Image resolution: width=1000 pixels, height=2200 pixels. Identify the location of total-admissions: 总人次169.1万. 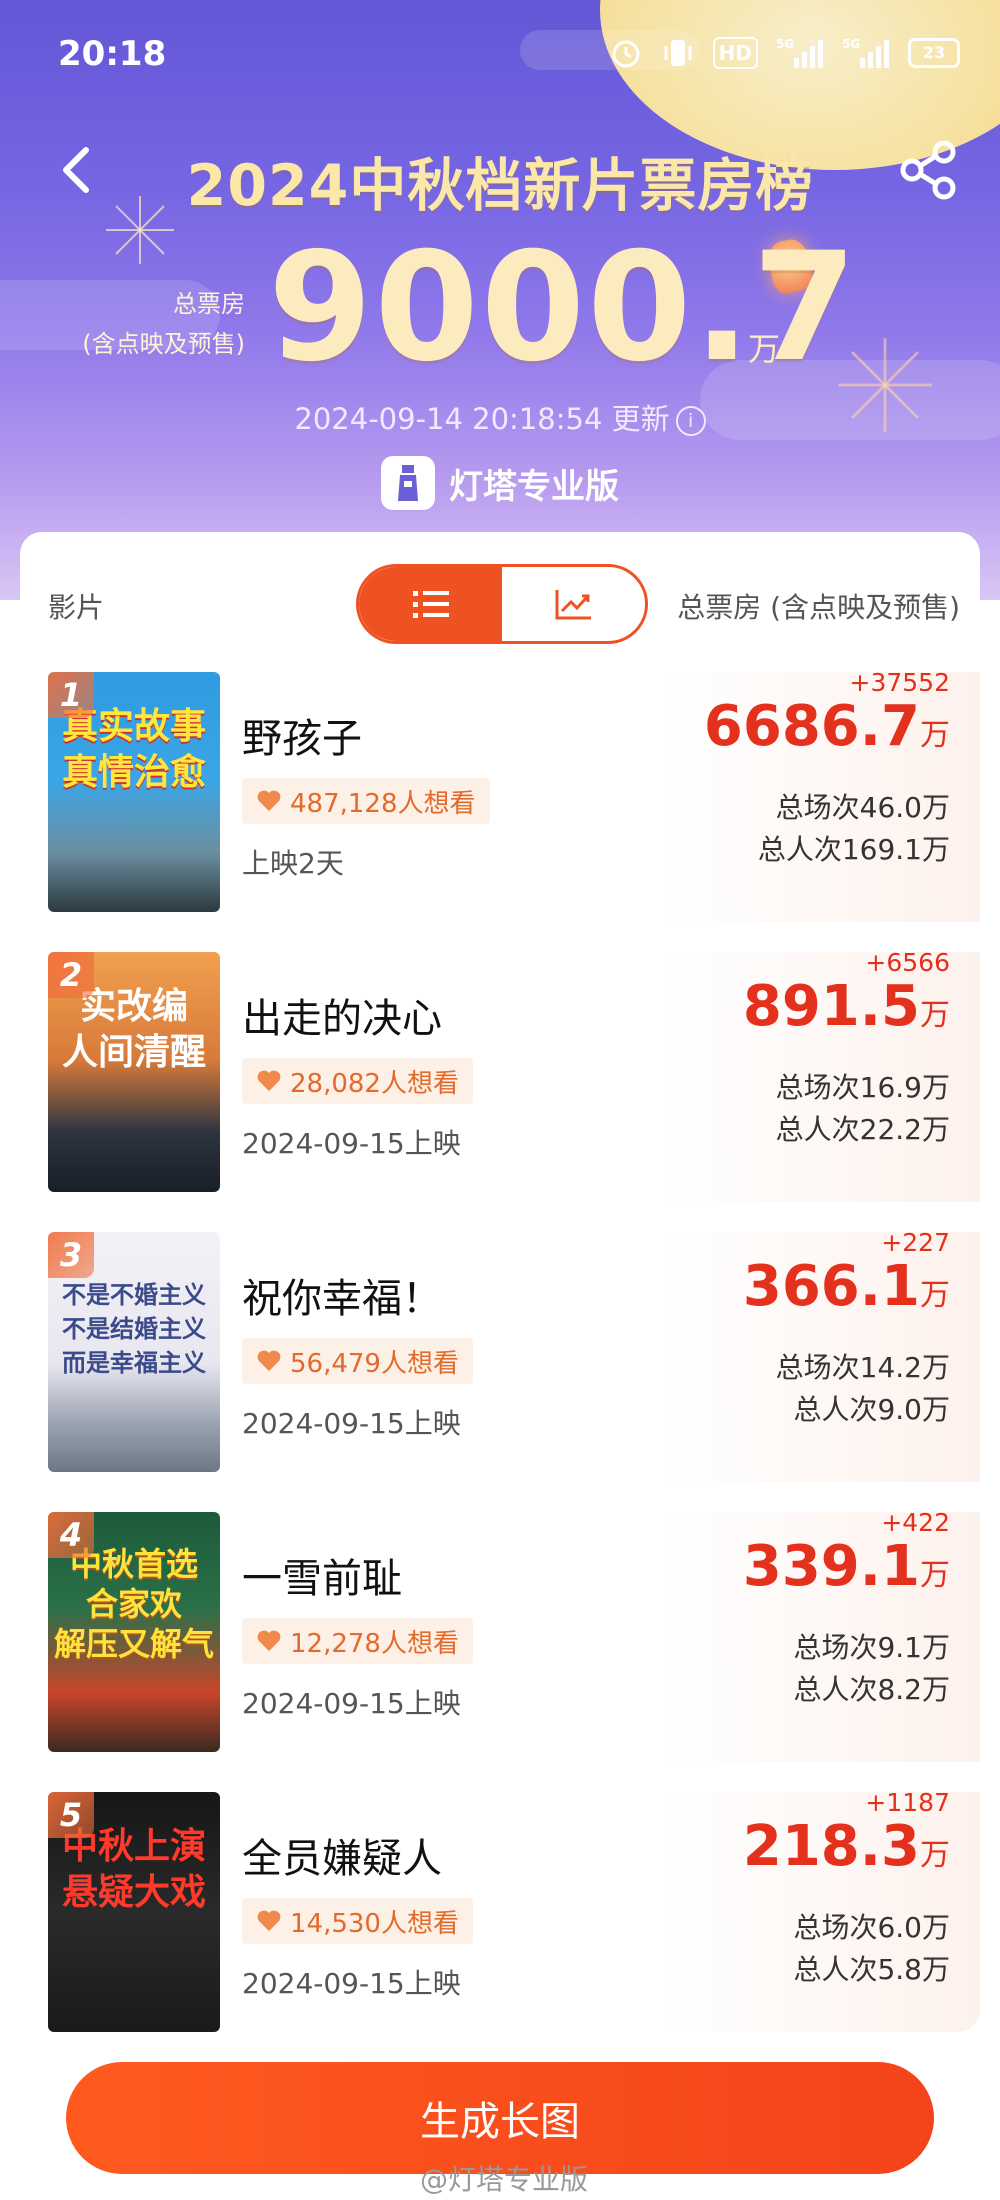
(853, 849).